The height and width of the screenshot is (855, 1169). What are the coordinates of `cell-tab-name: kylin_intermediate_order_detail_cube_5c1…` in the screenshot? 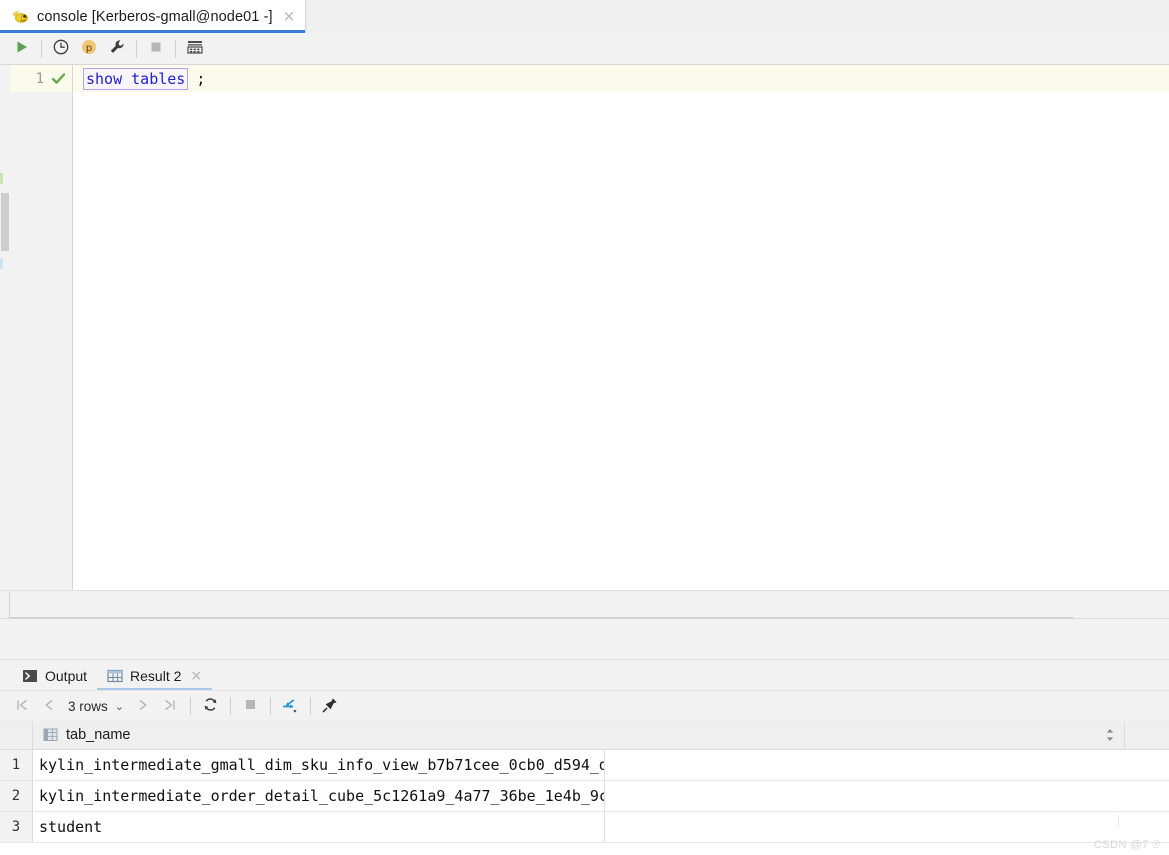 It's located at (319, 796).